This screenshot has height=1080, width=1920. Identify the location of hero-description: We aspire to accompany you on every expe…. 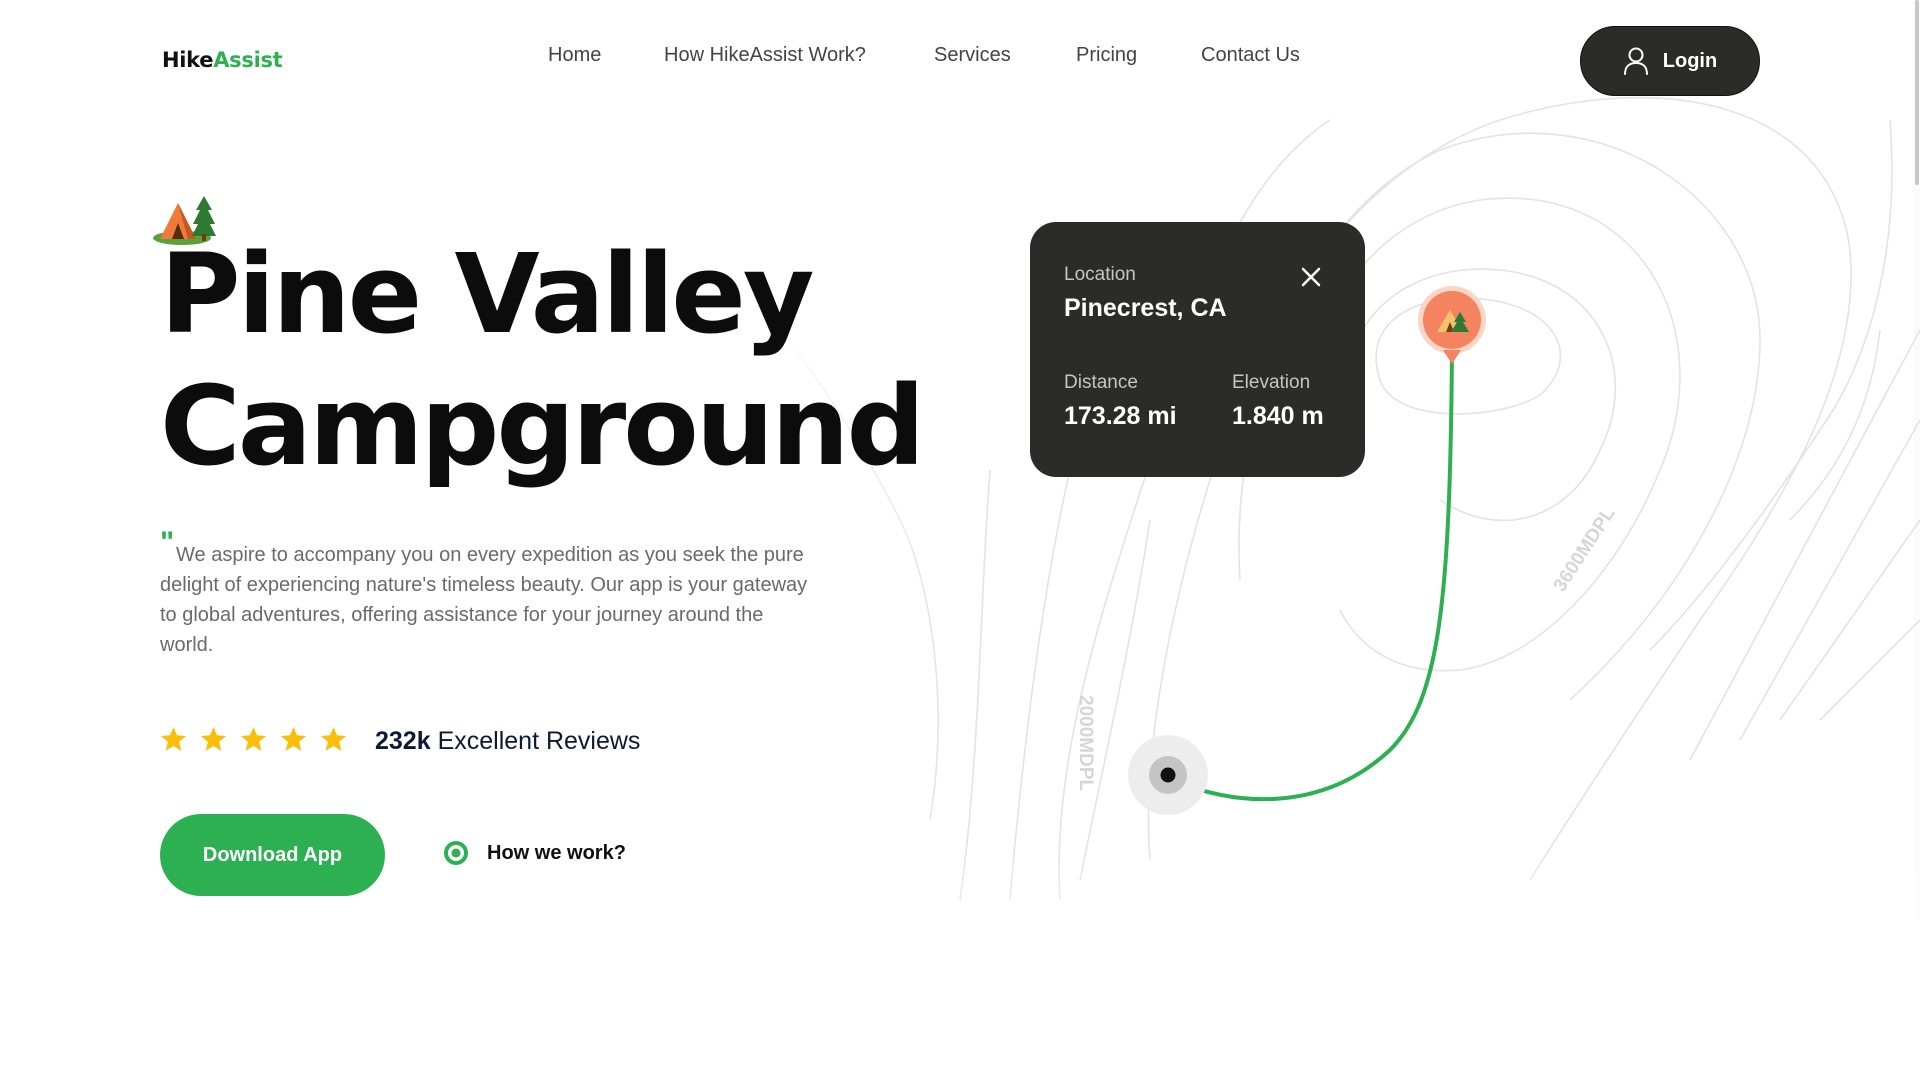
(484, 600).